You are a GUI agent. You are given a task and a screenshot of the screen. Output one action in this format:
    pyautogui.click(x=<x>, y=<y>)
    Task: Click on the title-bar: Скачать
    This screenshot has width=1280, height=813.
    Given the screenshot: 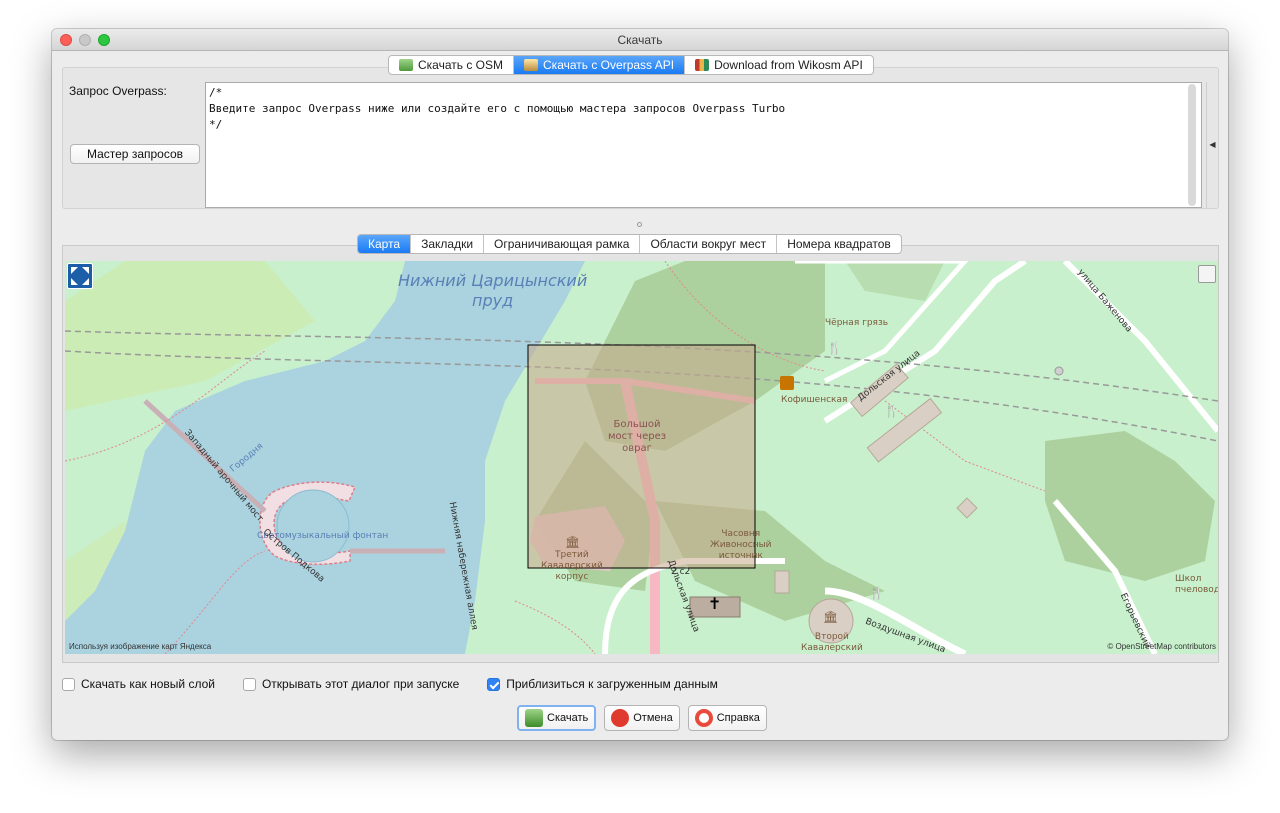 What is the action you would take?
    pyautogui.click(x=640, y=40)
    